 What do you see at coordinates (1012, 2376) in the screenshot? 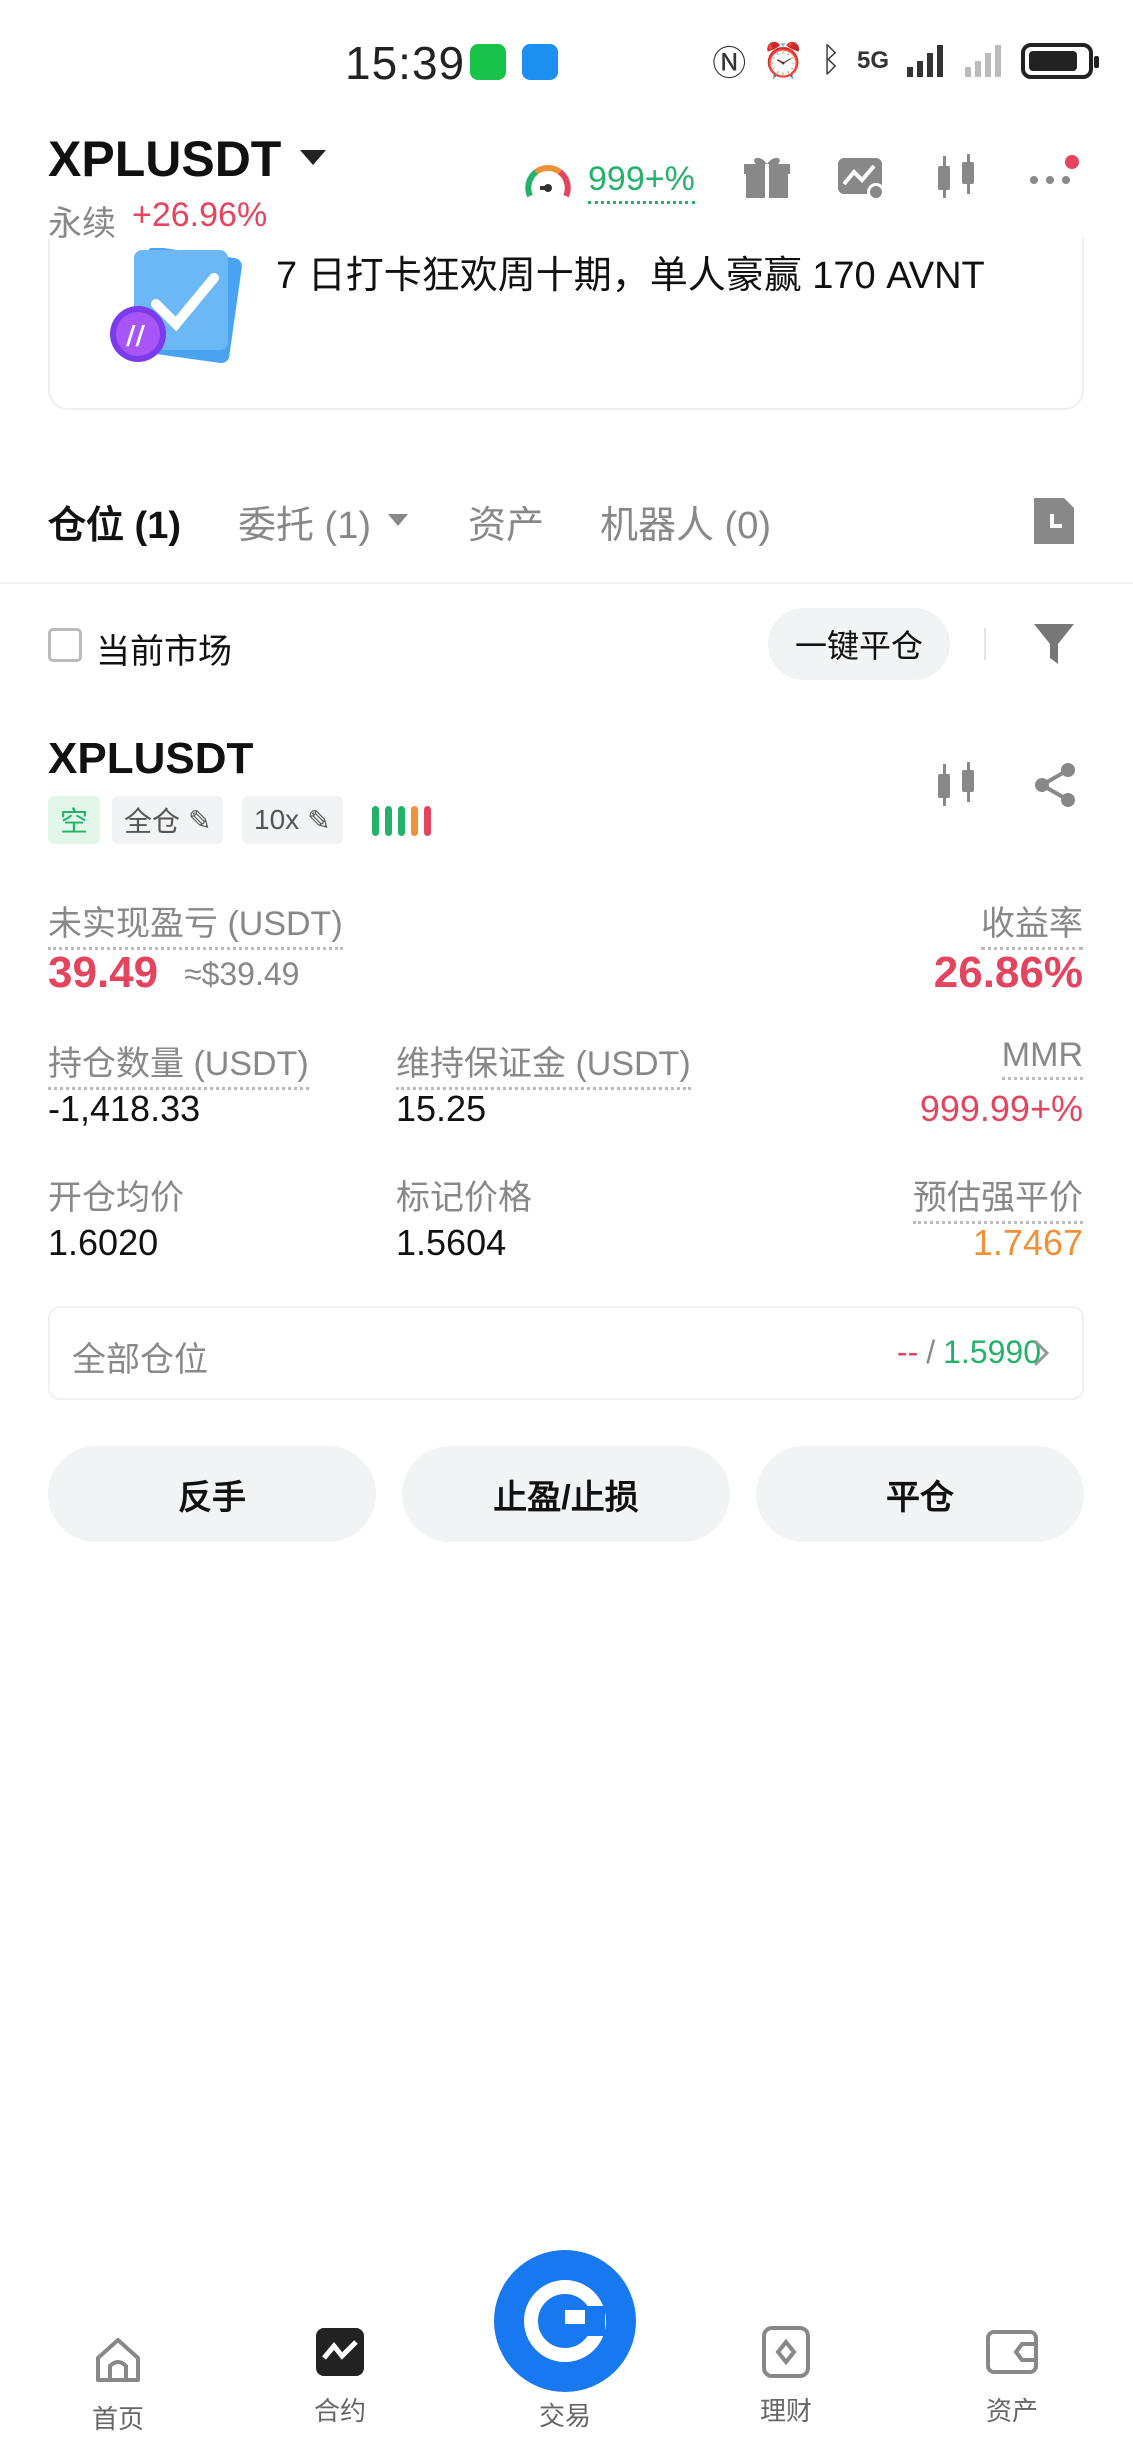
I see `nav-assets: 资产` at bounding box center [1012, 2376].